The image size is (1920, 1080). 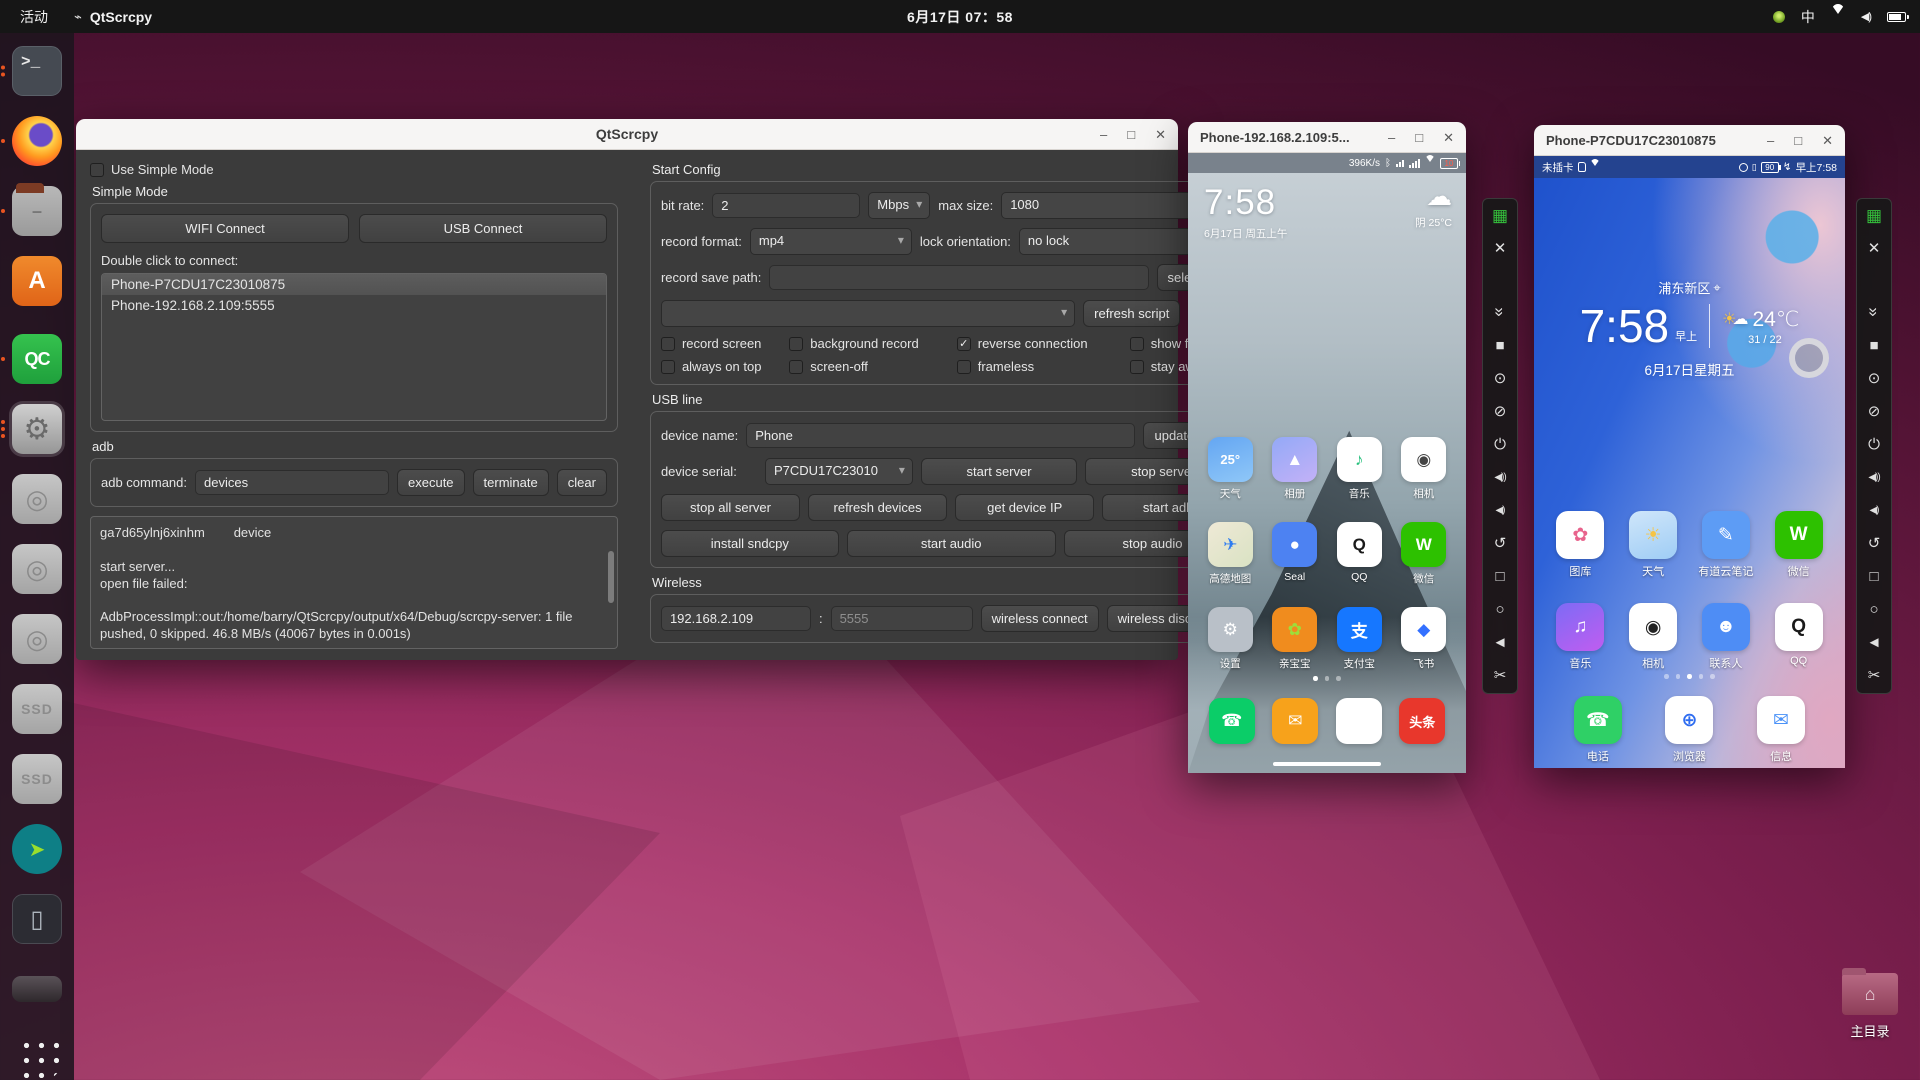 What do you see at coordinates (959, 277) in the screenshot?
I see `record-save-path-input` at bounding box center [959, 277].